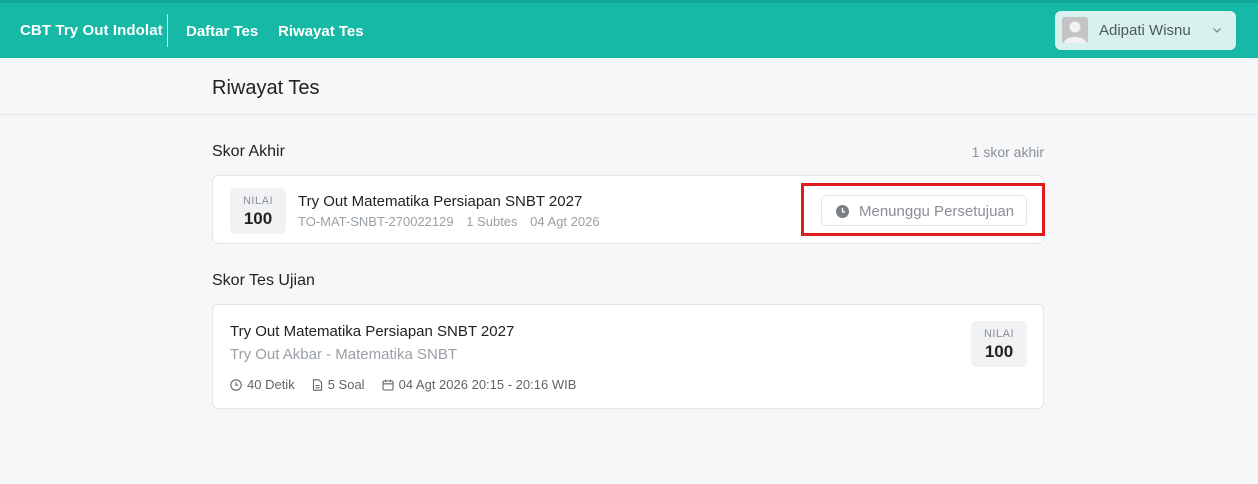  Describe the element at coordinates (263, 280) in the screenshot. I see `section-title-skor-tes-ujian: Skor Tes Ujian` at that location.